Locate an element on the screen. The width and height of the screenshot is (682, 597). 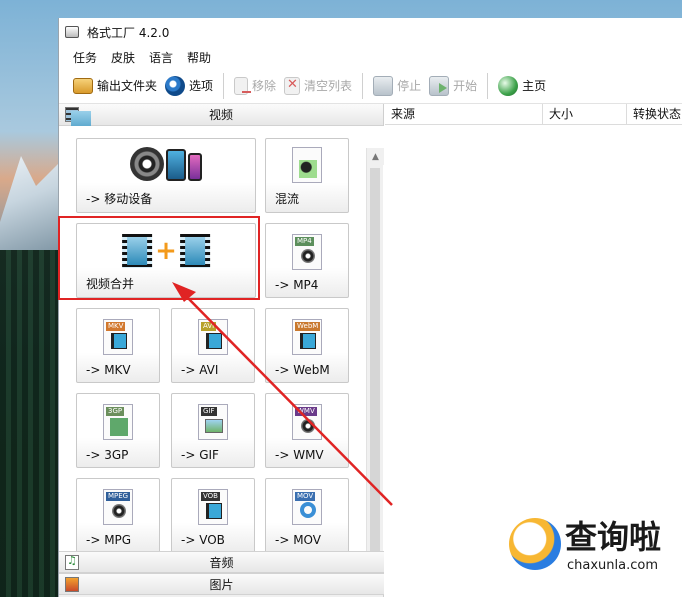
home-label: 主页 is located at coordinates (534, 86).